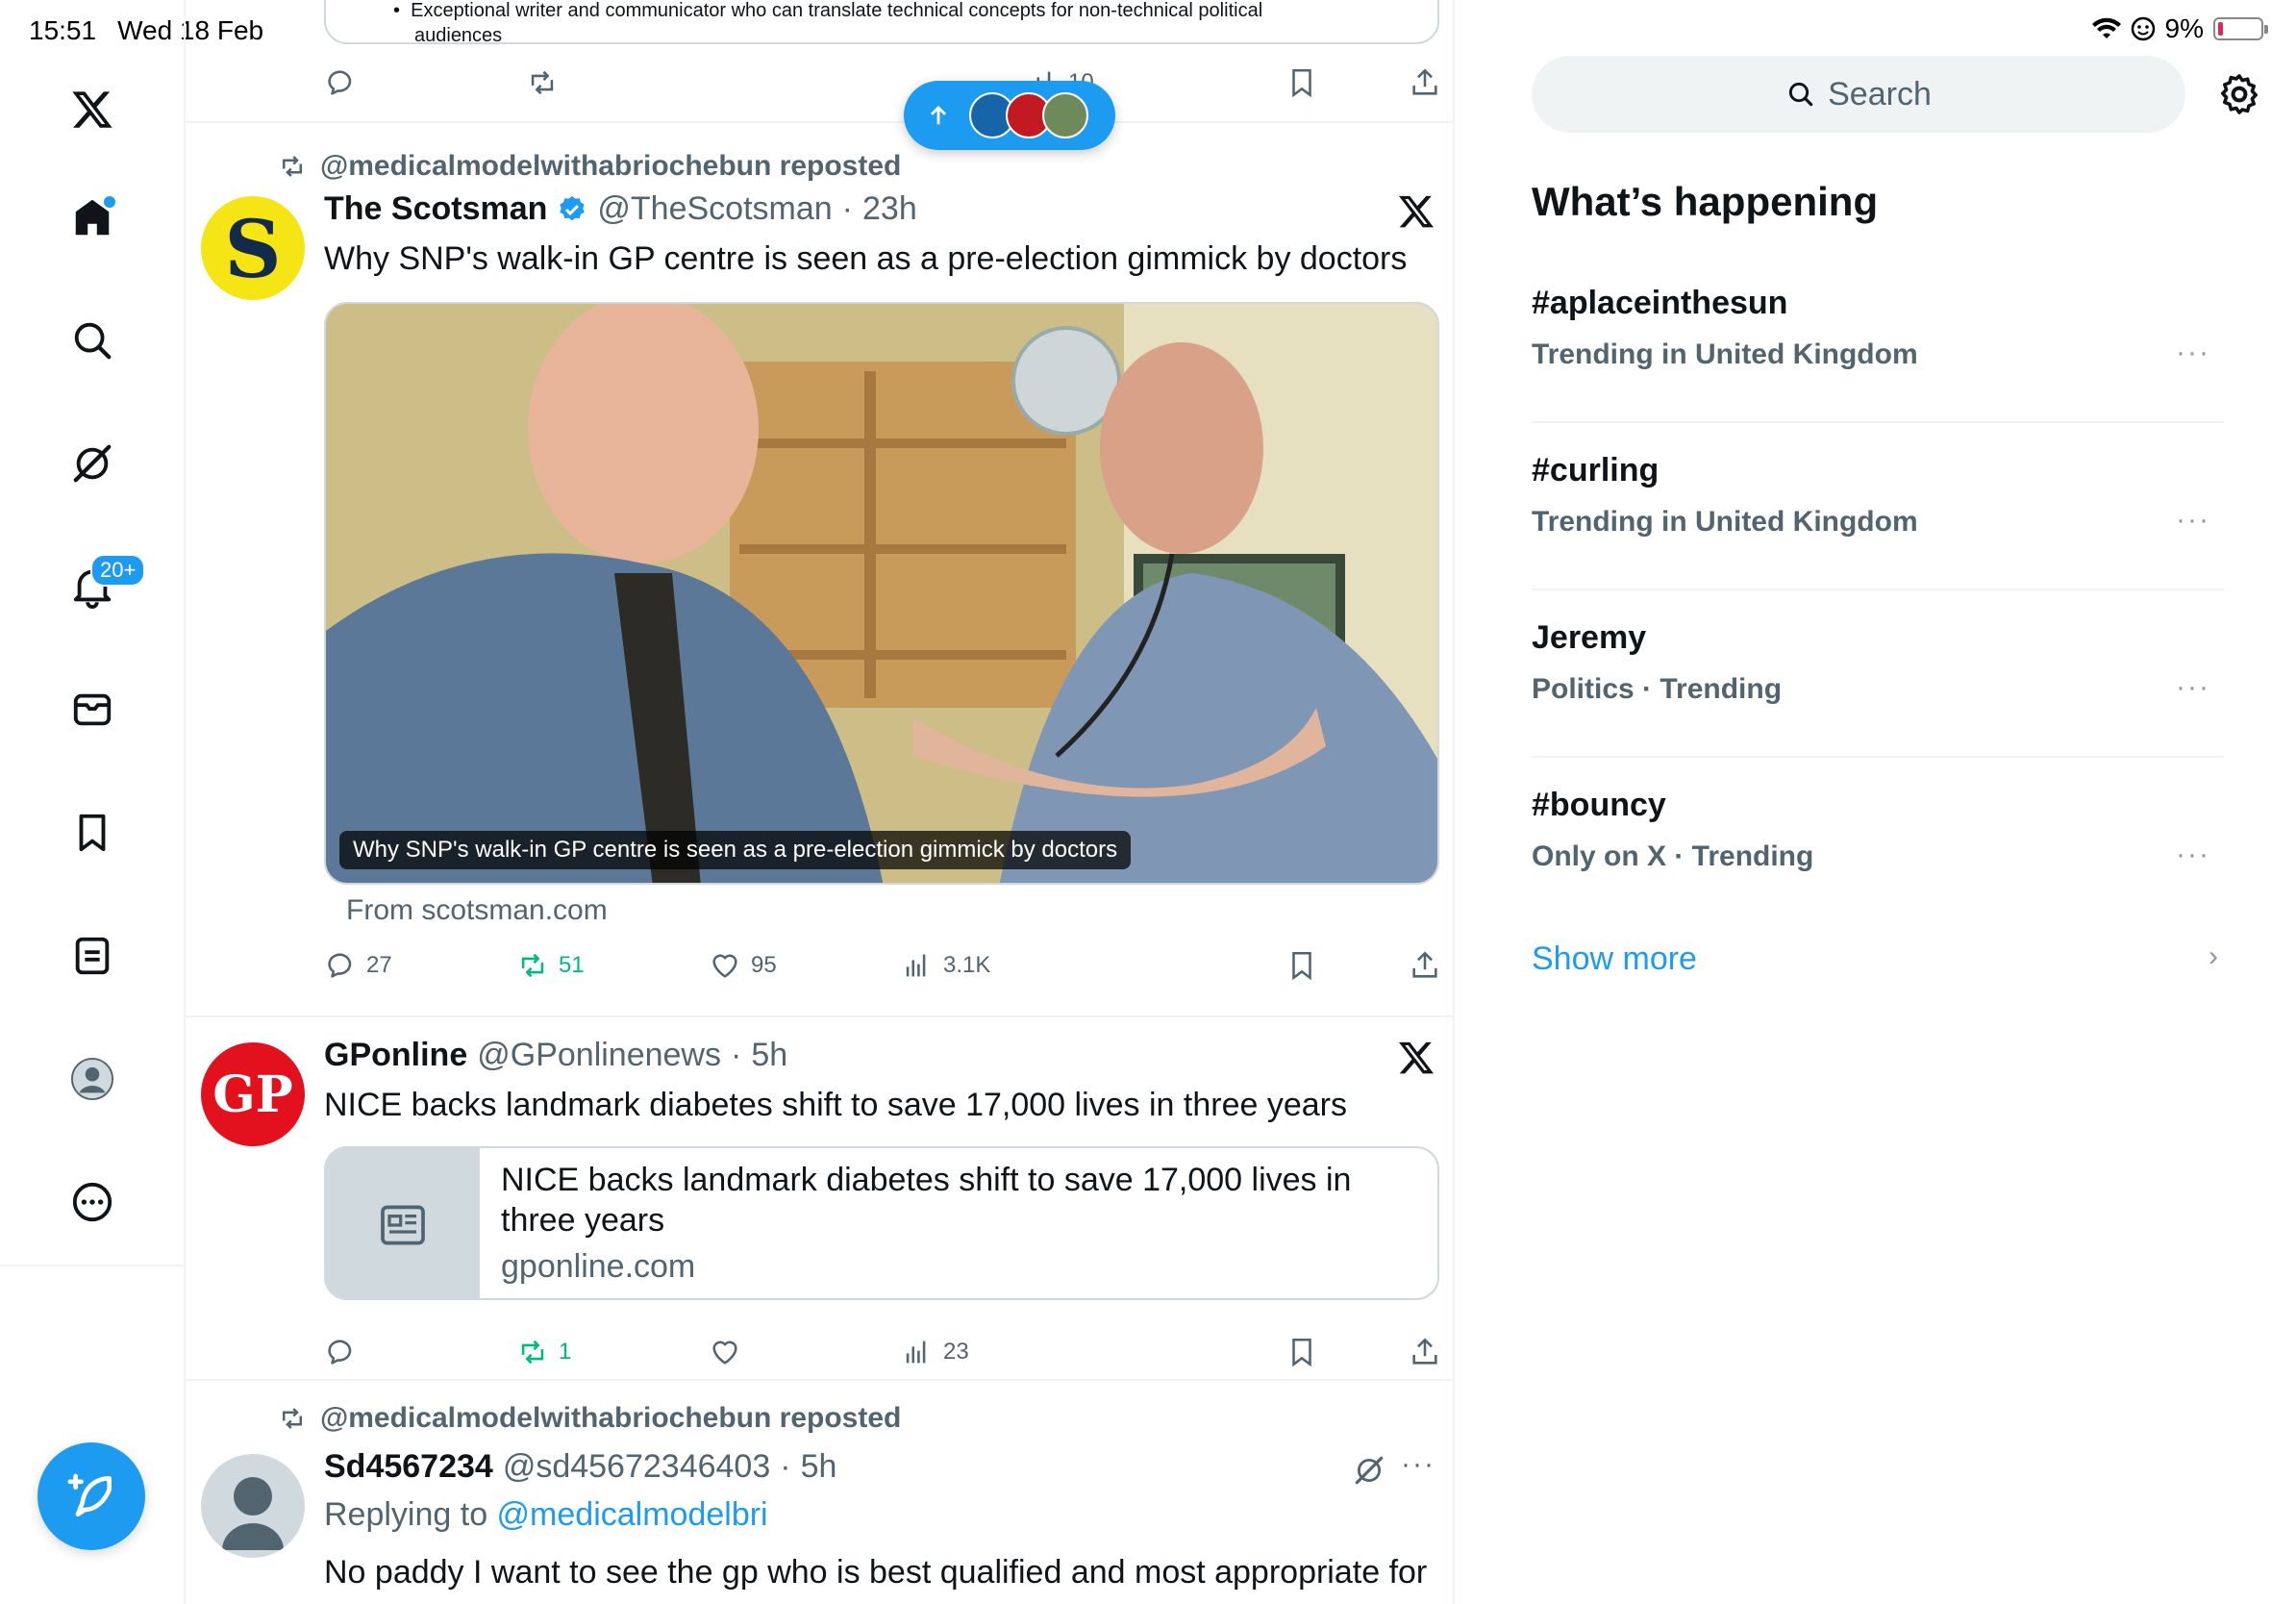 The height and width of the screenshot is (1604, 2296). What do you see at coordinates (118, 570) in the screenshot?
I see `notifications-badge: 20+` at bounding box center [118, 570].